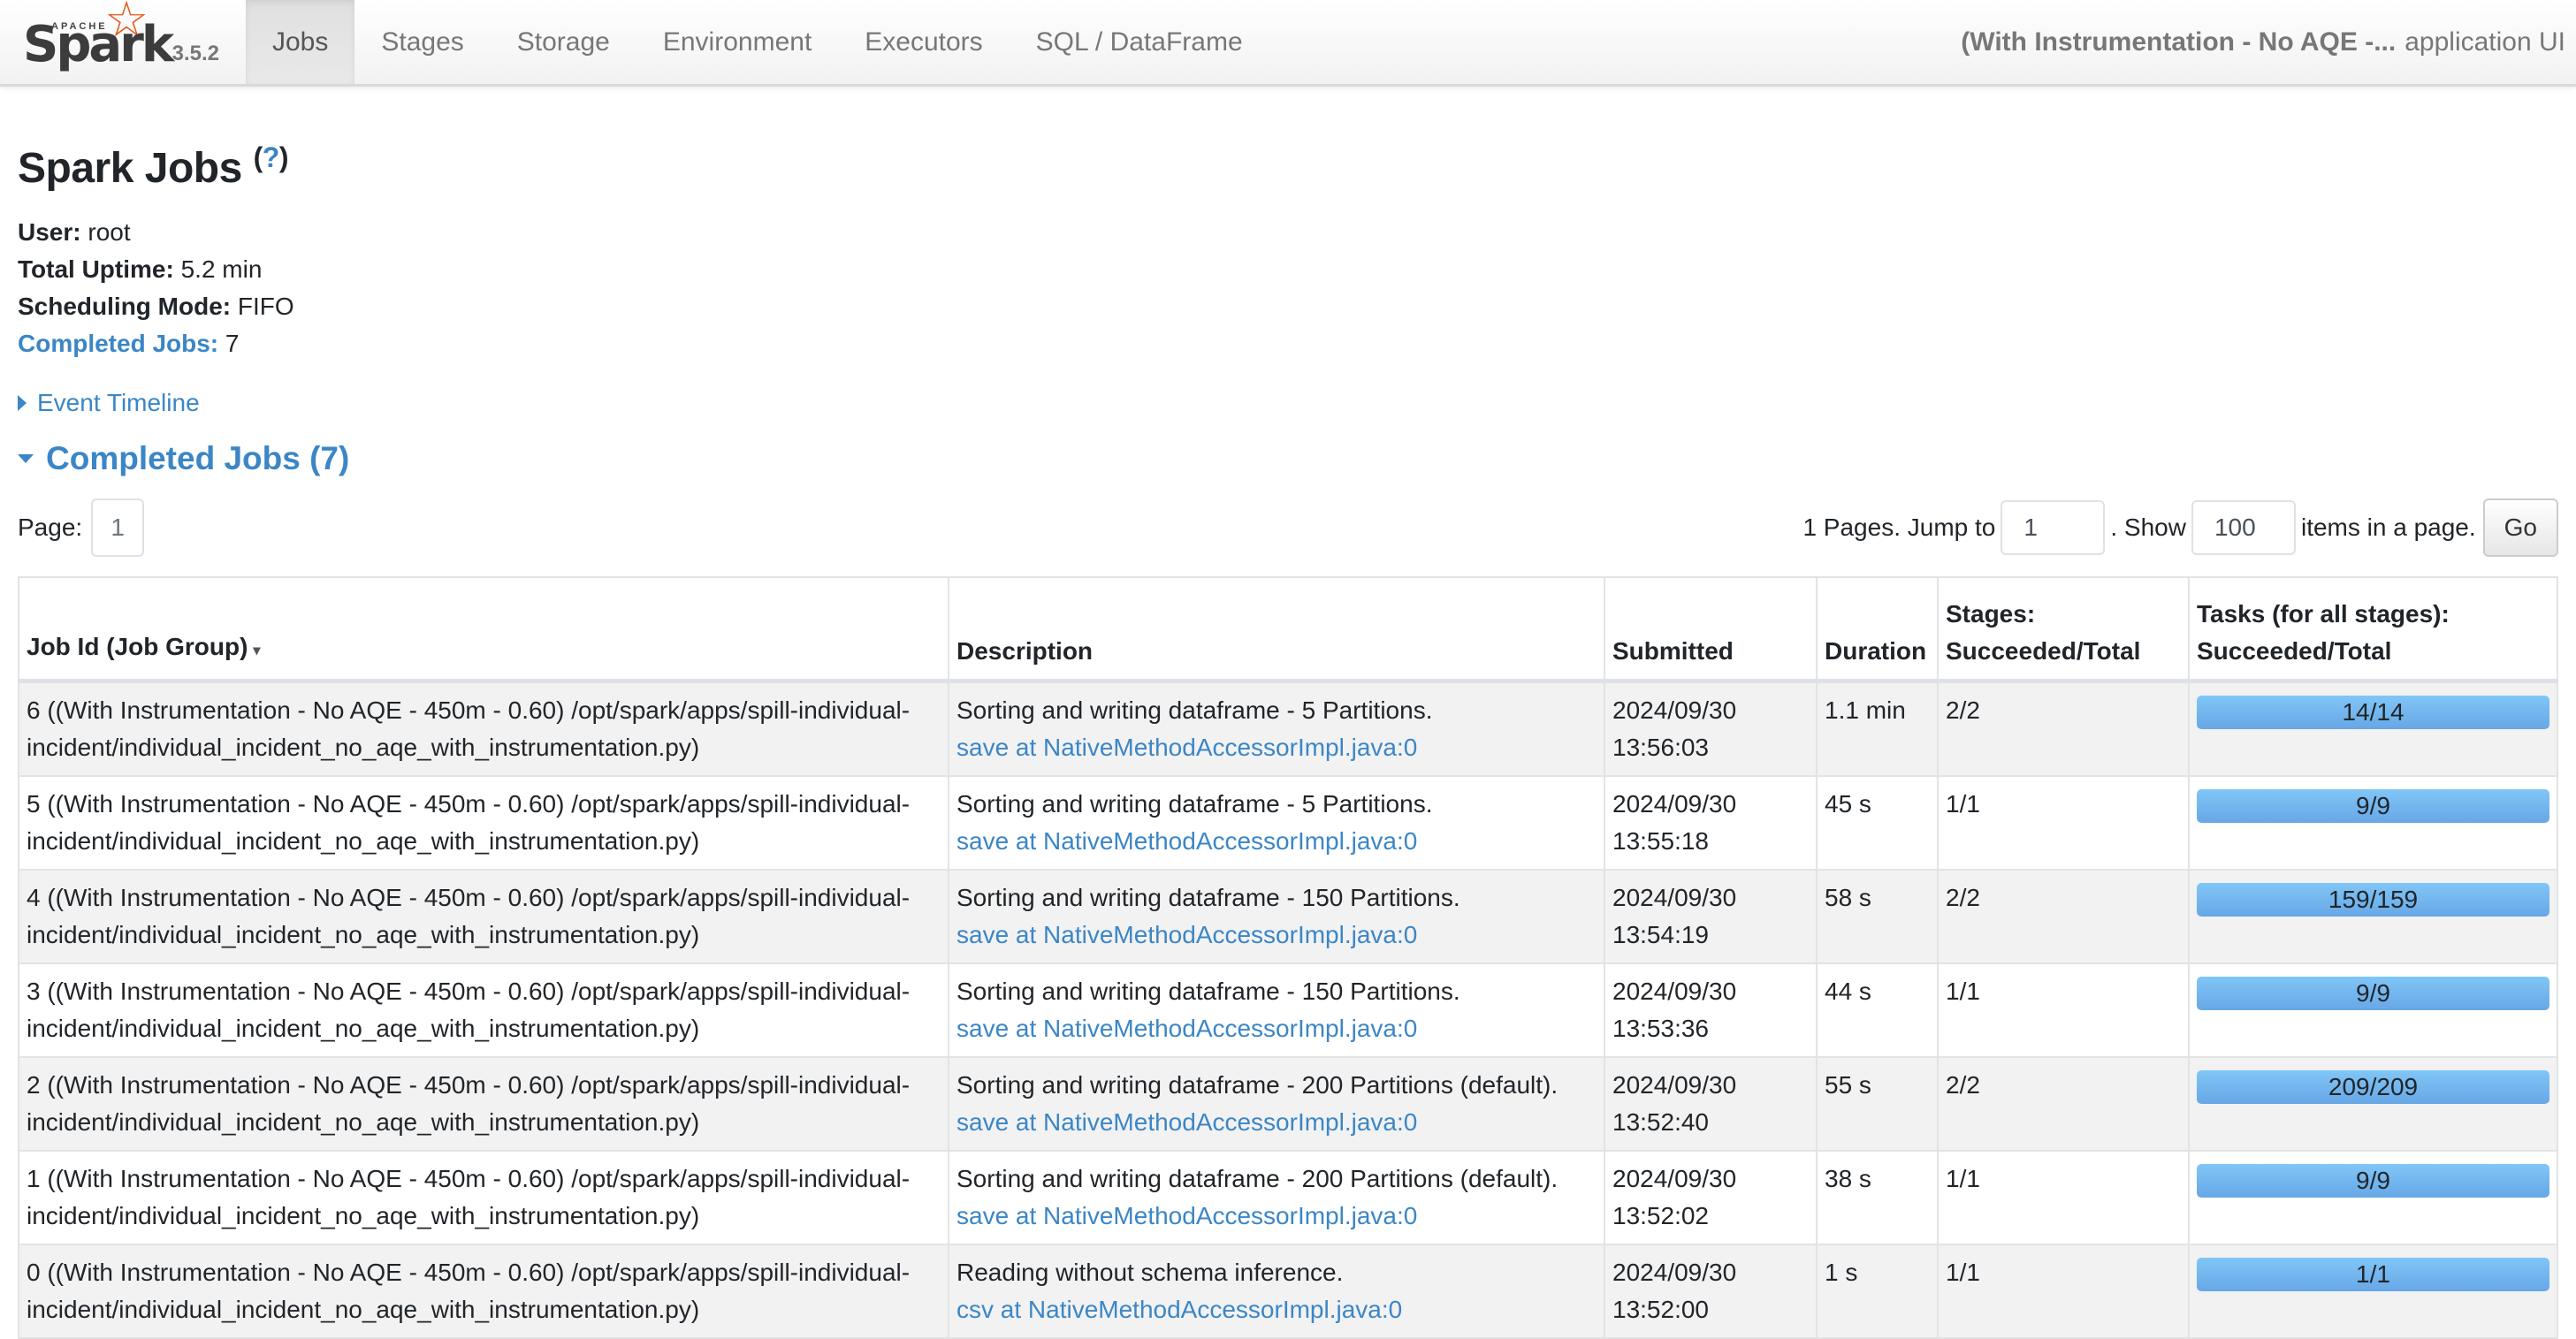 This screenshot has width=2576, height=1339. I want to click on user-value: root, so click(109, 232).